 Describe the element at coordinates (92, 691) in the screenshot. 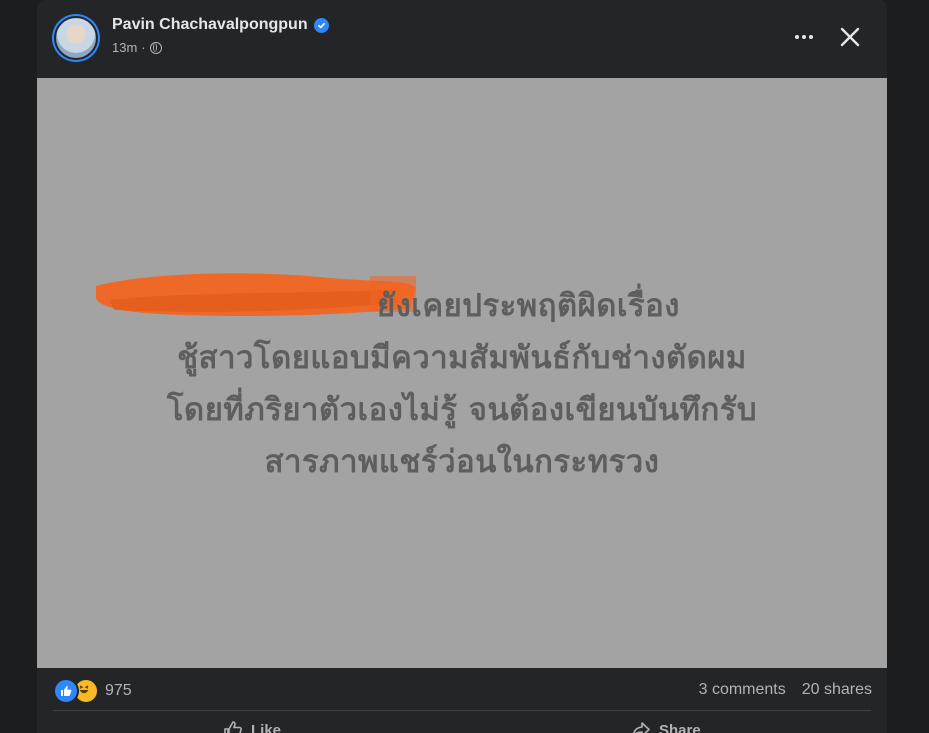

I see `reactions-summary: 975` at that location.